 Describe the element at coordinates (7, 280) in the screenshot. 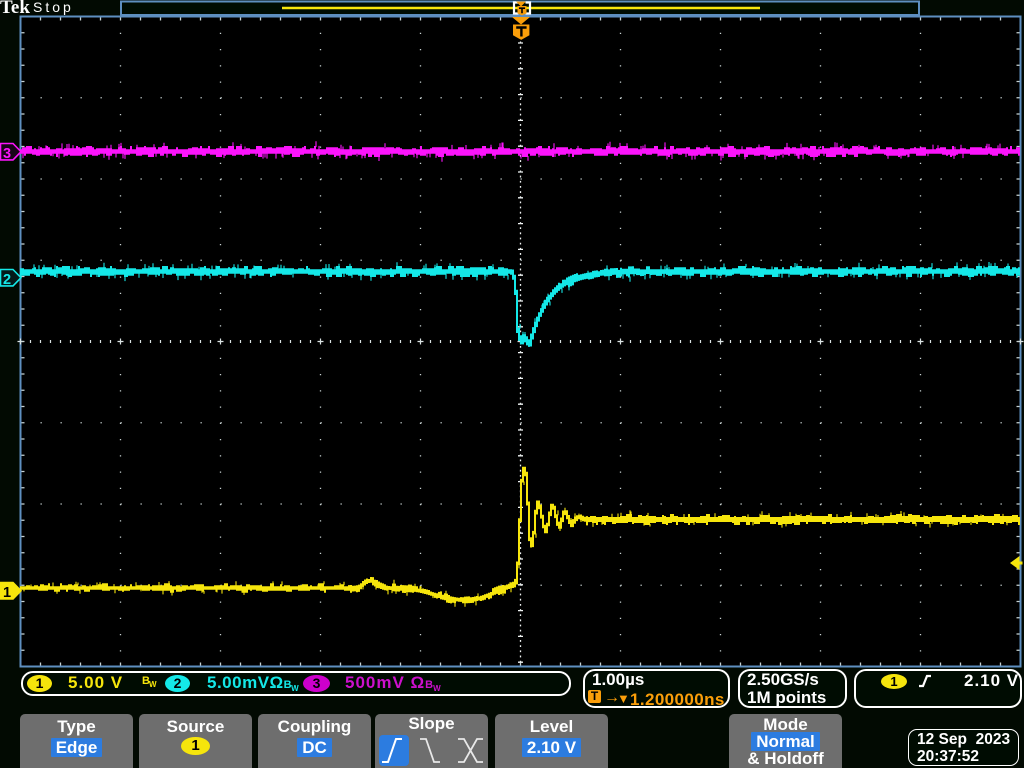

I see `svg-text: 2` at that location.